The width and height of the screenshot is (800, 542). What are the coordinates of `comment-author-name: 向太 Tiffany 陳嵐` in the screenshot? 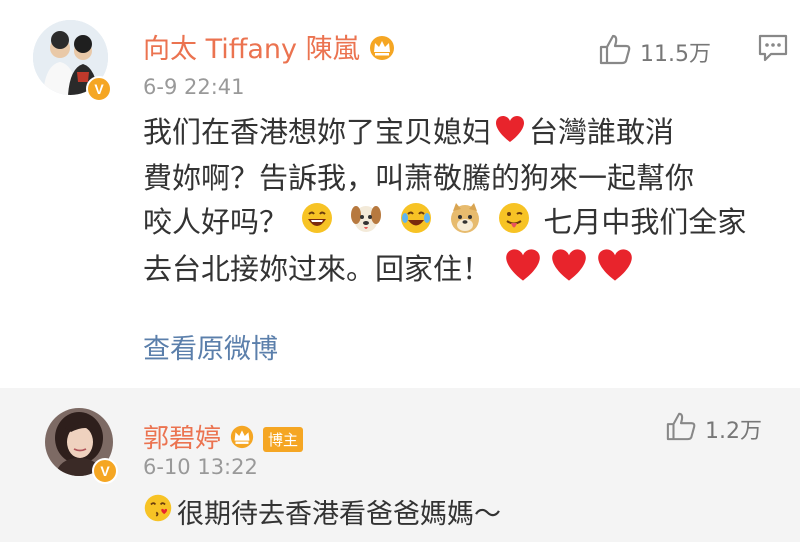 It's located at (270, 47).